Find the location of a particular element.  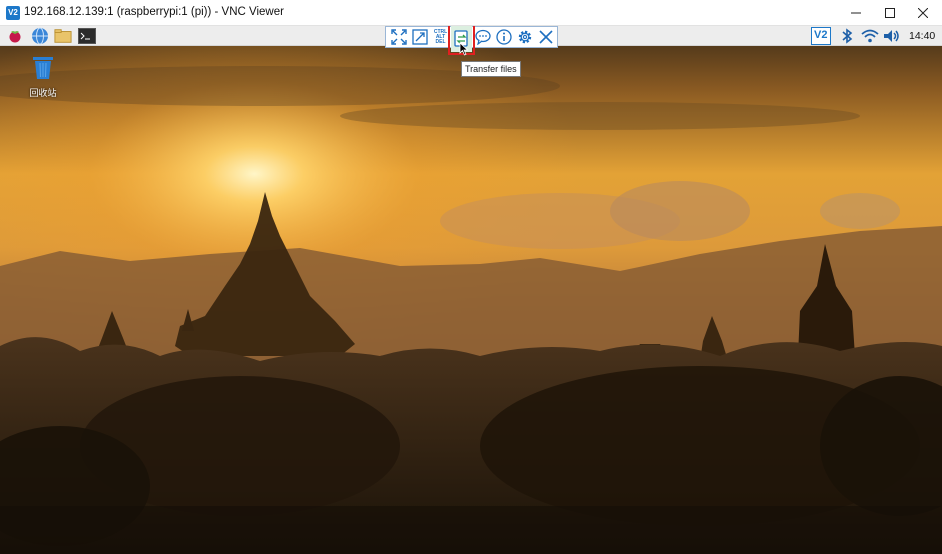

maximize-button is located at coordinates (890, 13).